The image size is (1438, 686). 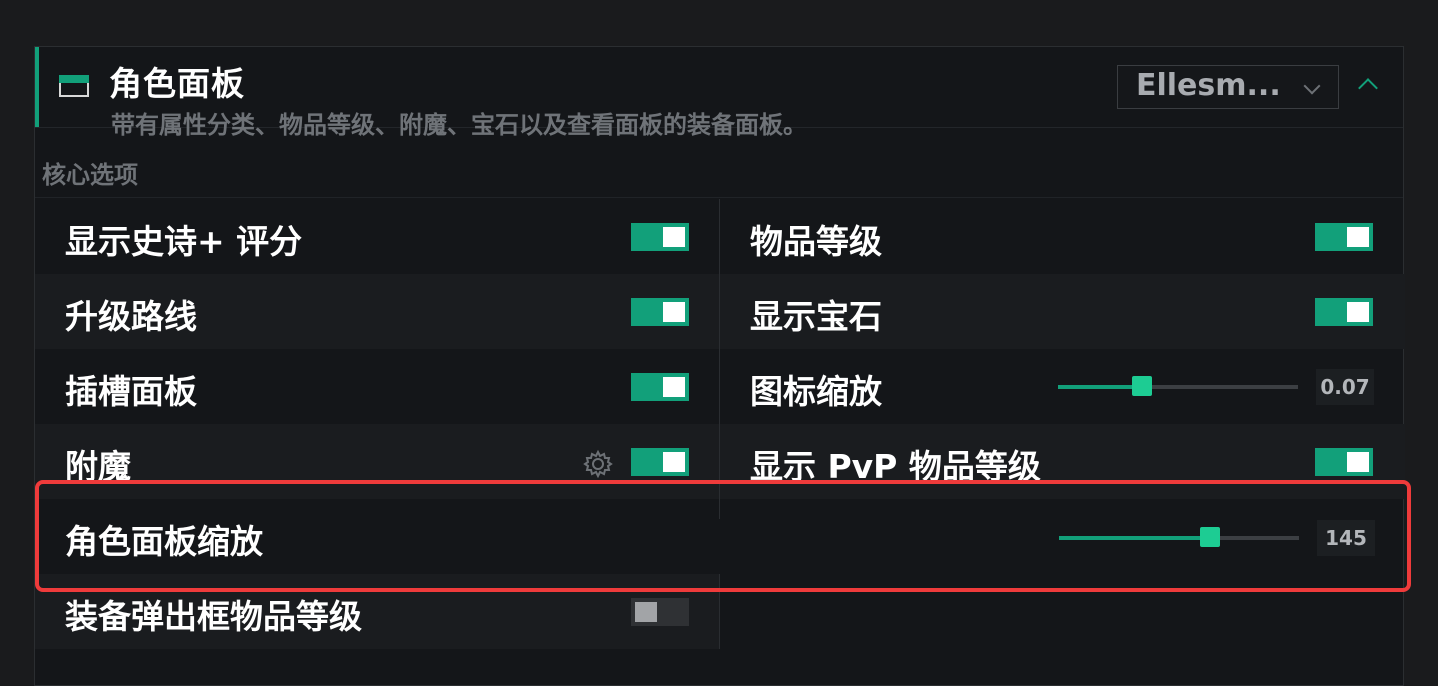 I want to click on toggle-socket-panel, so click(x=660, y=387).